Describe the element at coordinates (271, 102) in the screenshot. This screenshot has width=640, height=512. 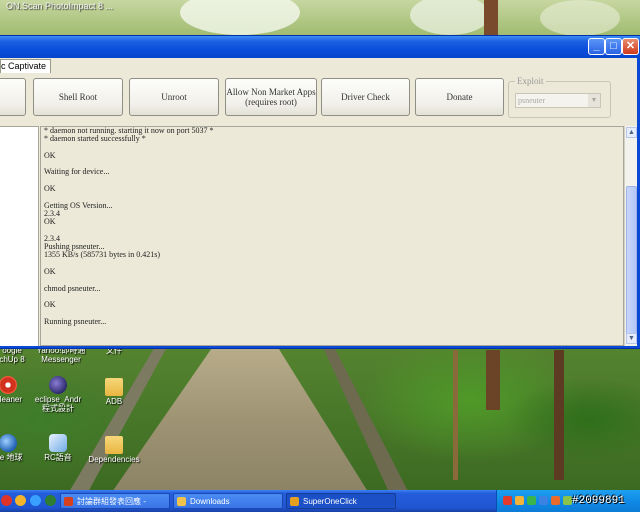
I see `requires-root-label: (requires root)` at that location.